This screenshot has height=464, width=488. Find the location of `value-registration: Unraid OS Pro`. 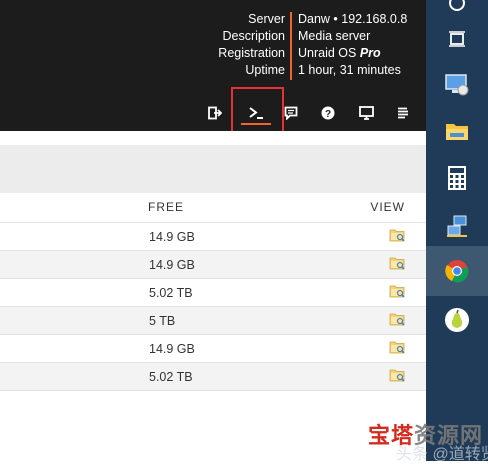

value-registration: Unraid OS Pro is located at coordinates (352, 53).